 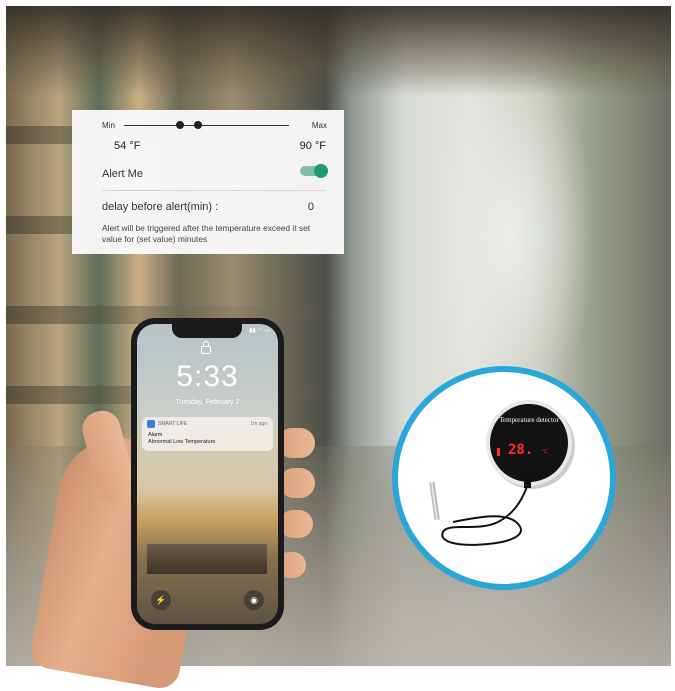 What do you see at coordinates (206, 347) in the screenshot?
I see `unlock-icon` at bounding box center [206, 347].